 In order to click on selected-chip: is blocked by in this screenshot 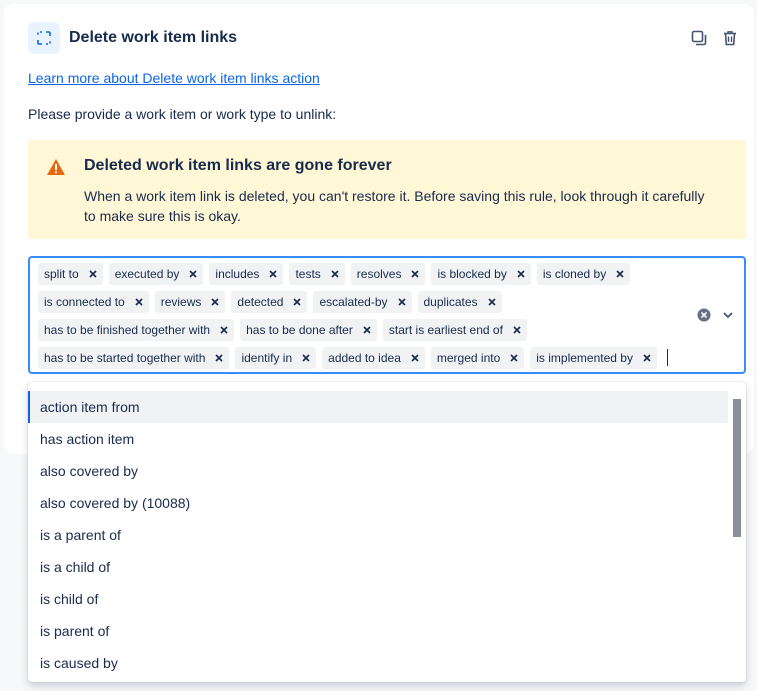, I will do `click(481, 274)`.